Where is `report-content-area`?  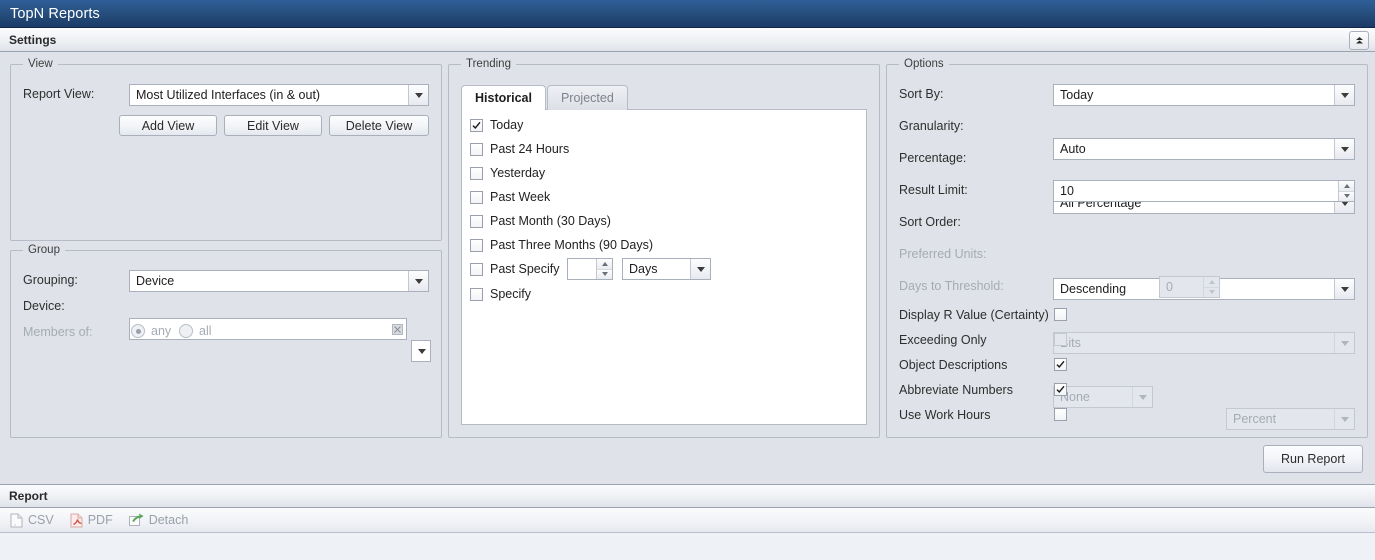
report-content-area is located at coordinates (687, 546).